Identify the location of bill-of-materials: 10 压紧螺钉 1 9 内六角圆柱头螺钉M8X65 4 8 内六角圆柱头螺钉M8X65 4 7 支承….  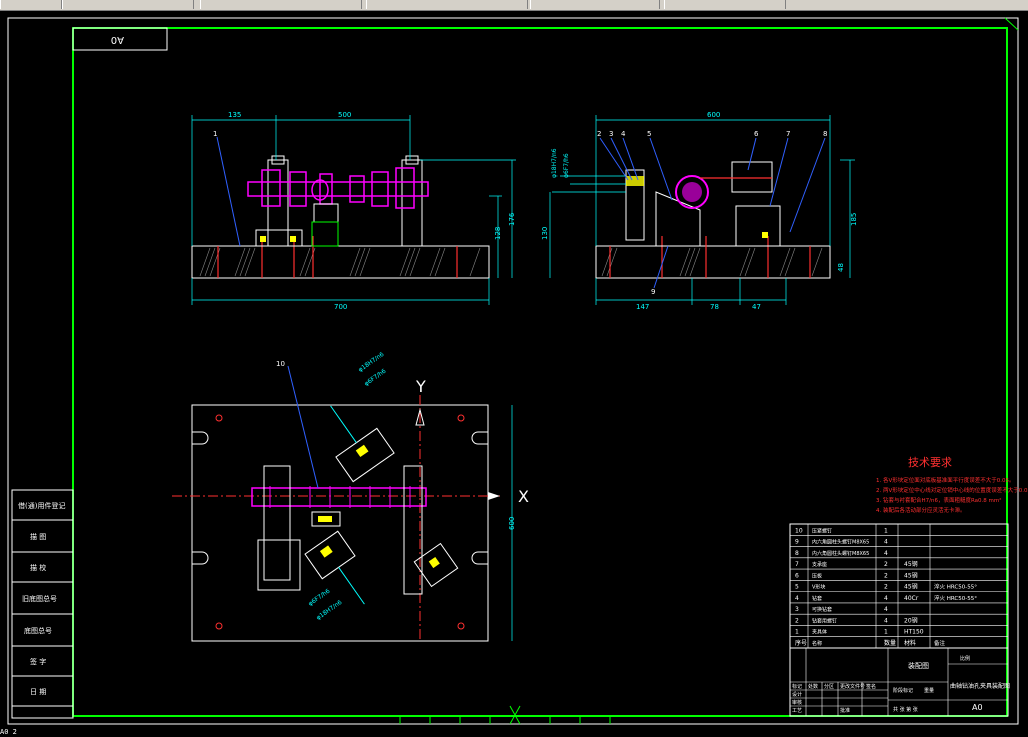
(899, 586).